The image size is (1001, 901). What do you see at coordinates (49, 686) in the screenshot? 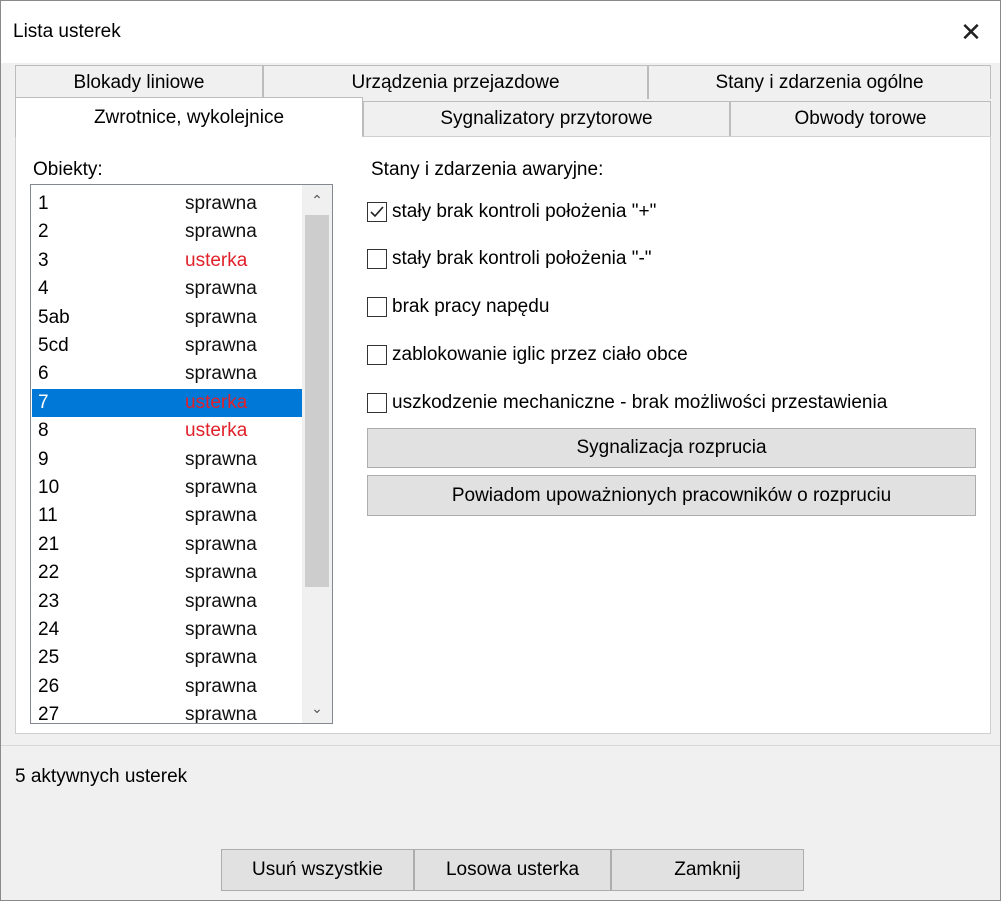
I see `object-name: 26` at bounding box center [49, 686].